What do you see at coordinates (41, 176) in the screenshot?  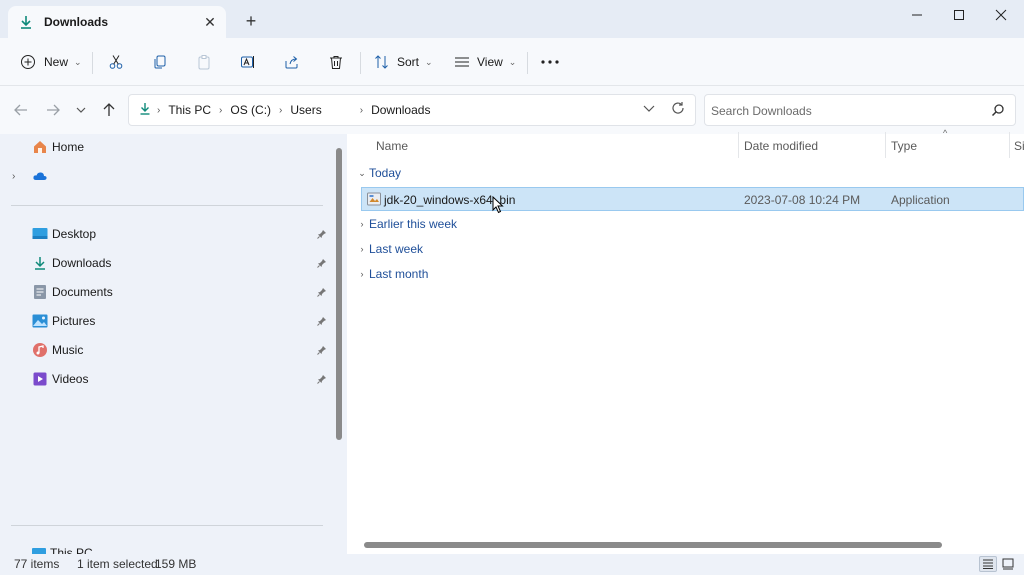 I see `sidebar-item-onedrive` at bounding box center [41, 176].